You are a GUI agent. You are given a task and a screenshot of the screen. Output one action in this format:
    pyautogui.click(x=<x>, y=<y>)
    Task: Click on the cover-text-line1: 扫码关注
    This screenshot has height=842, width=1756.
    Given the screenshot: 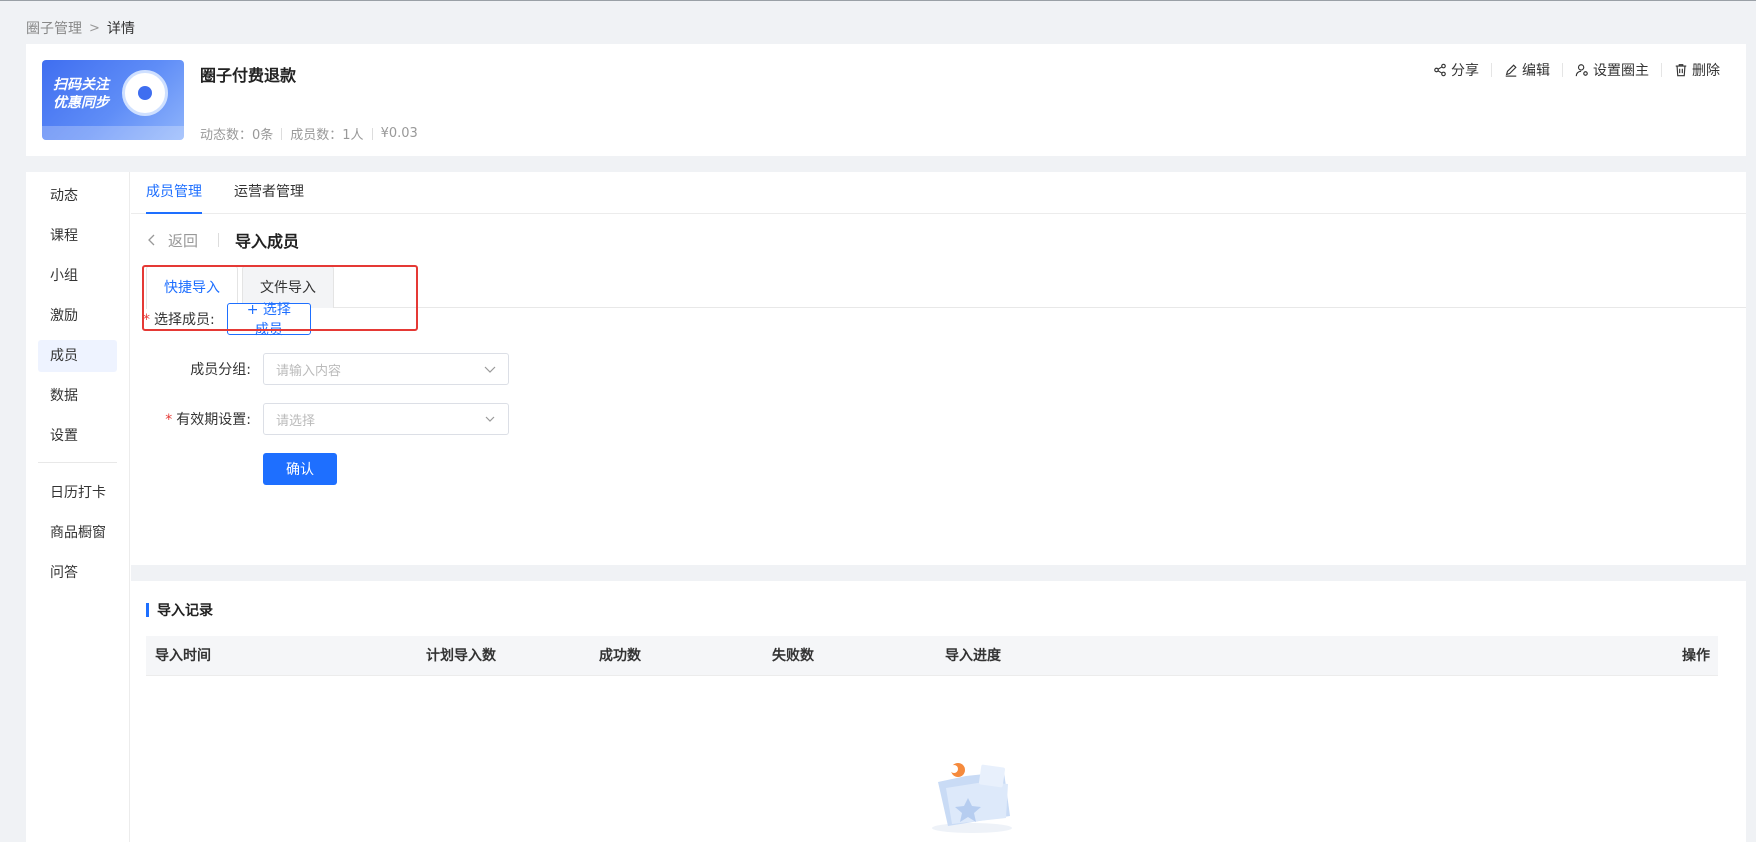 What is the action you would take?
    pyautogui.click(x=81, y=85)
    